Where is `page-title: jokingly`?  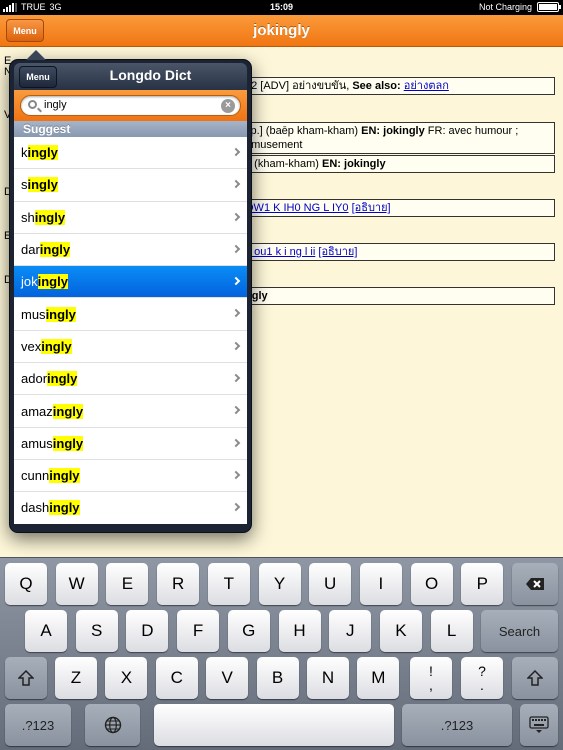
page-title: jokingly is located at coordinates (281, 30).